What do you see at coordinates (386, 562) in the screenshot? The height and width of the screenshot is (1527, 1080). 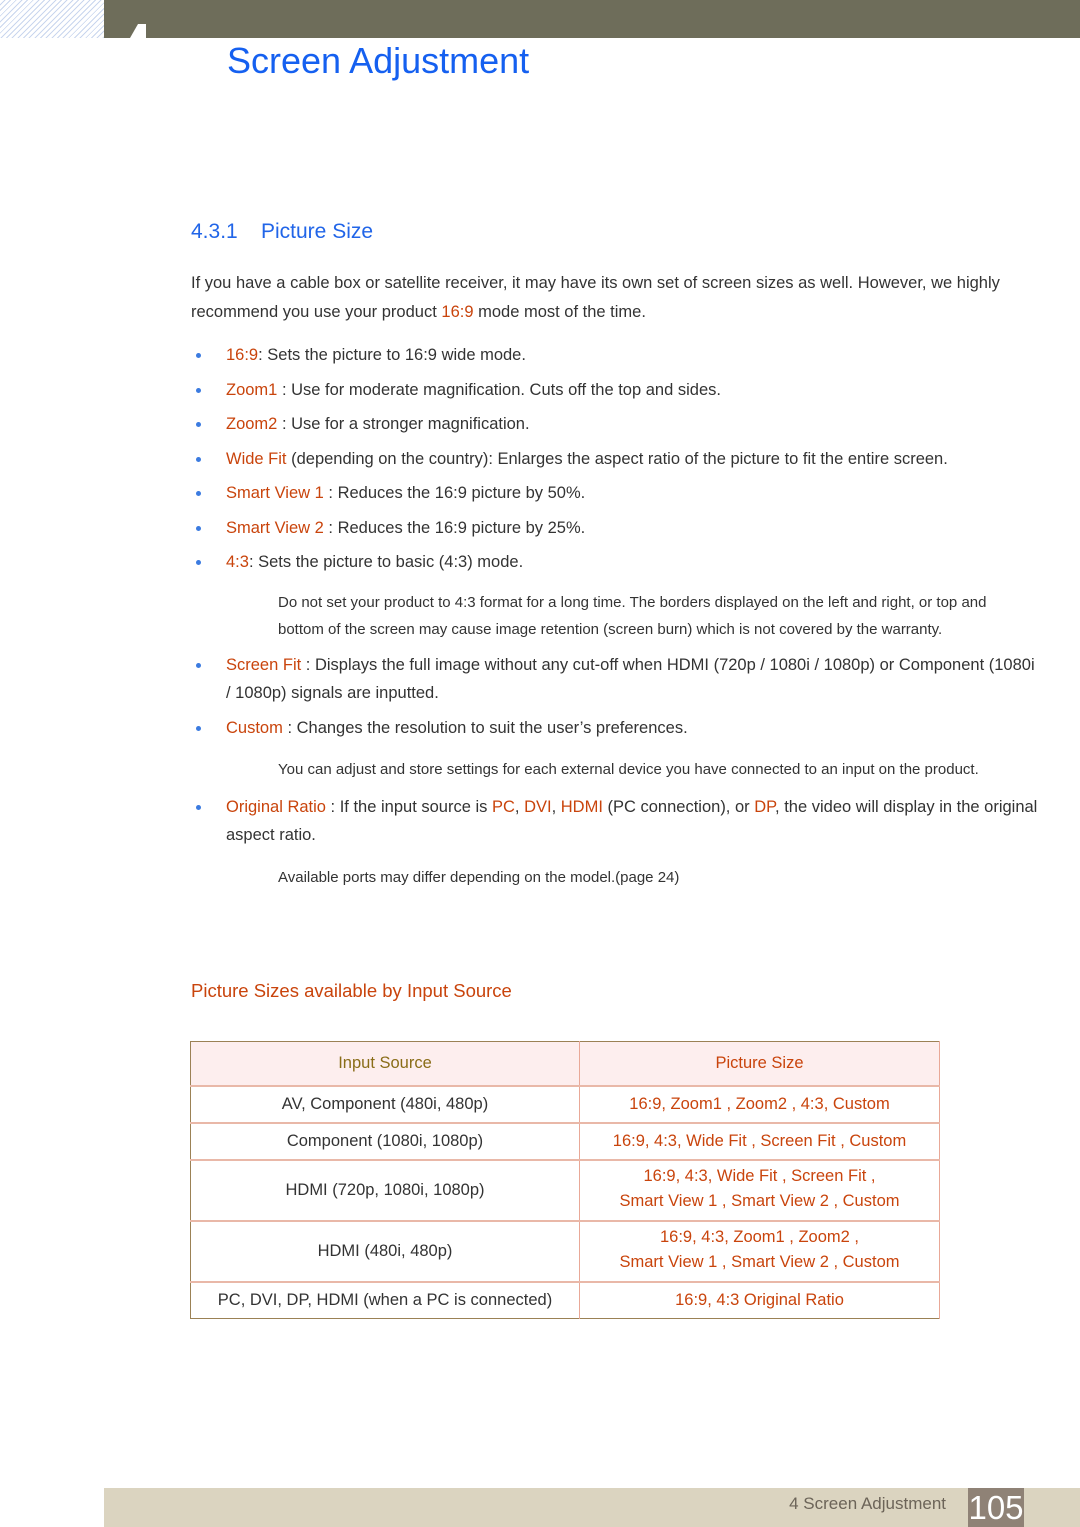 I see `option-desc: : Sets the picture to basic (4:3) mode.` at bounding box center [386, 562].